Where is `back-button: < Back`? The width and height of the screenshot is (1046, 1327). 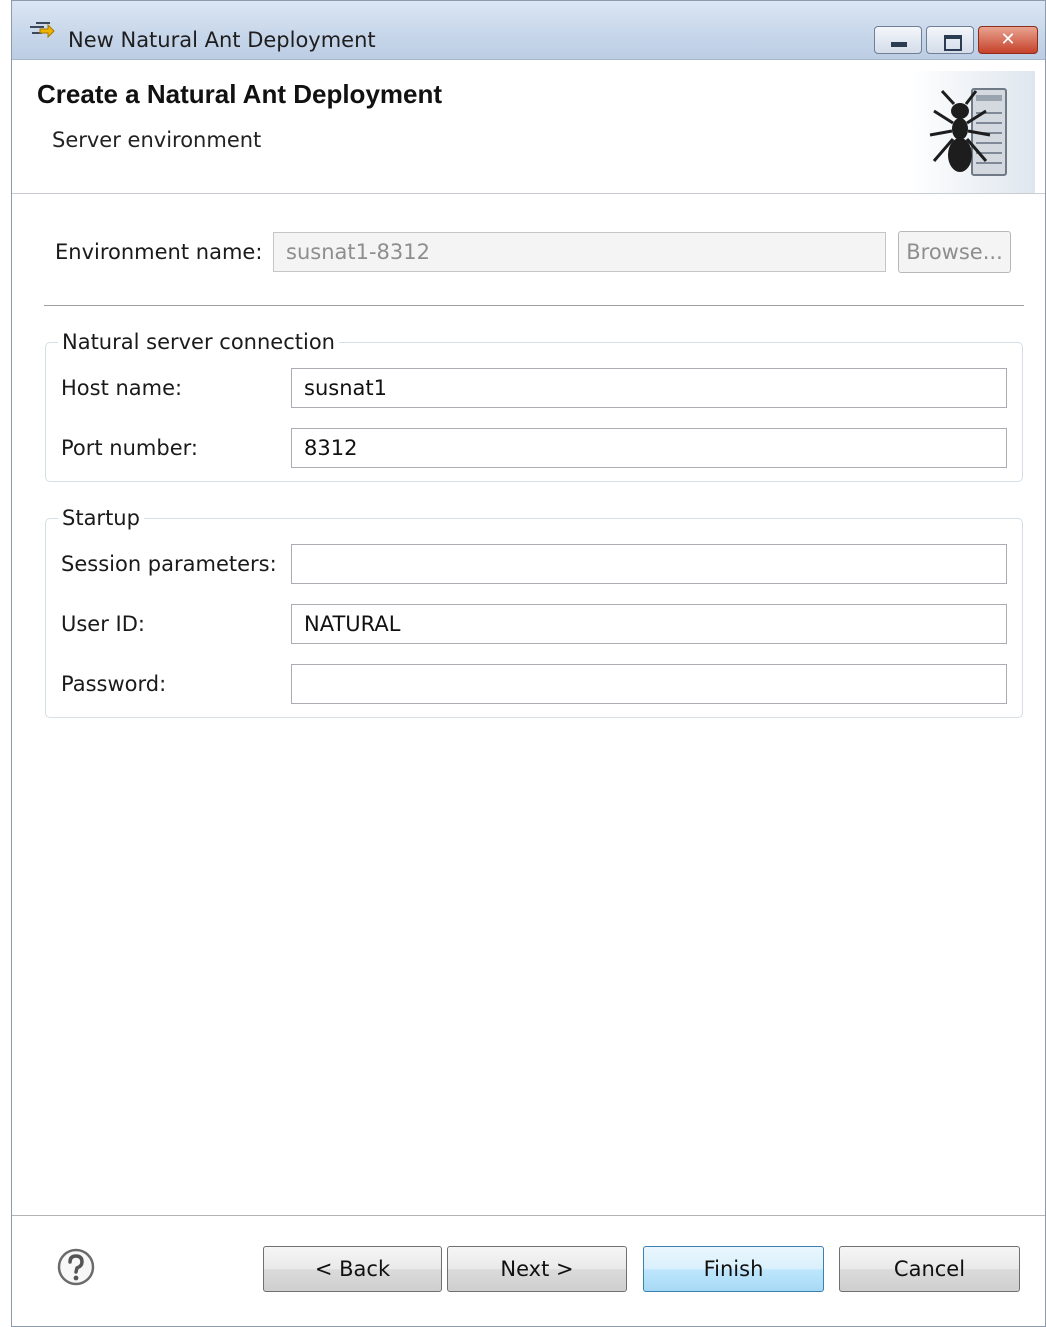 back-button: < Back is located at coordinates (352, 1269).